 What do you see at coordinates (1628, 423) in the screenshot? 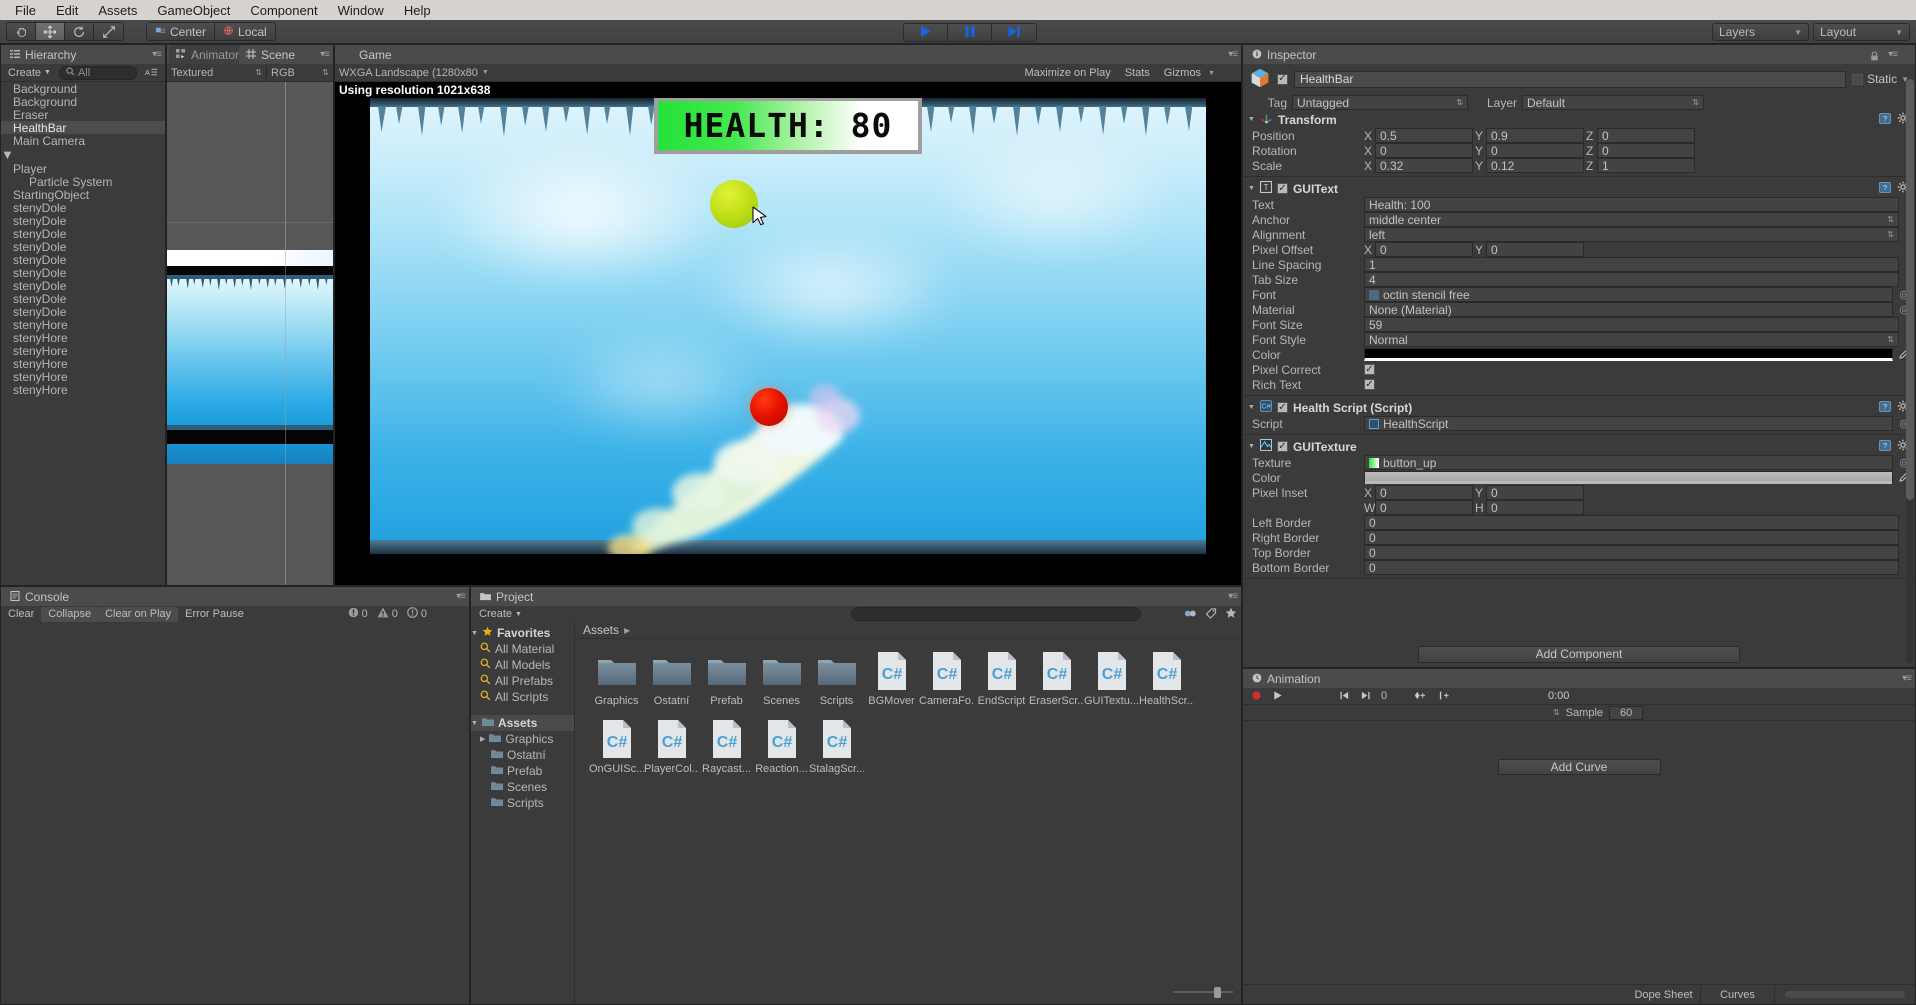
I see `object-field: HealthScript` at bounding box center [1628, 423].